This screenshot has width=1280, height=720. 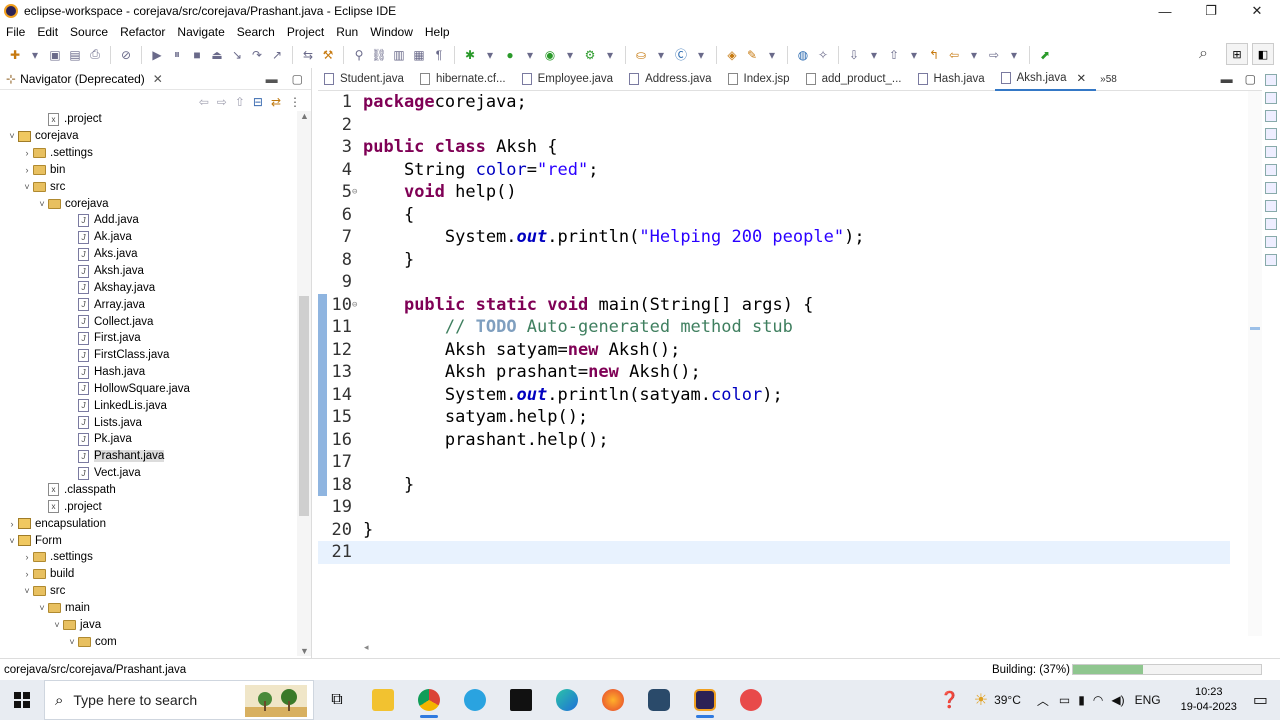 What do you see at coordinates (148, 170) in the screenshot?
I see `tree-item: › bin` at bounding box center [148, 170].